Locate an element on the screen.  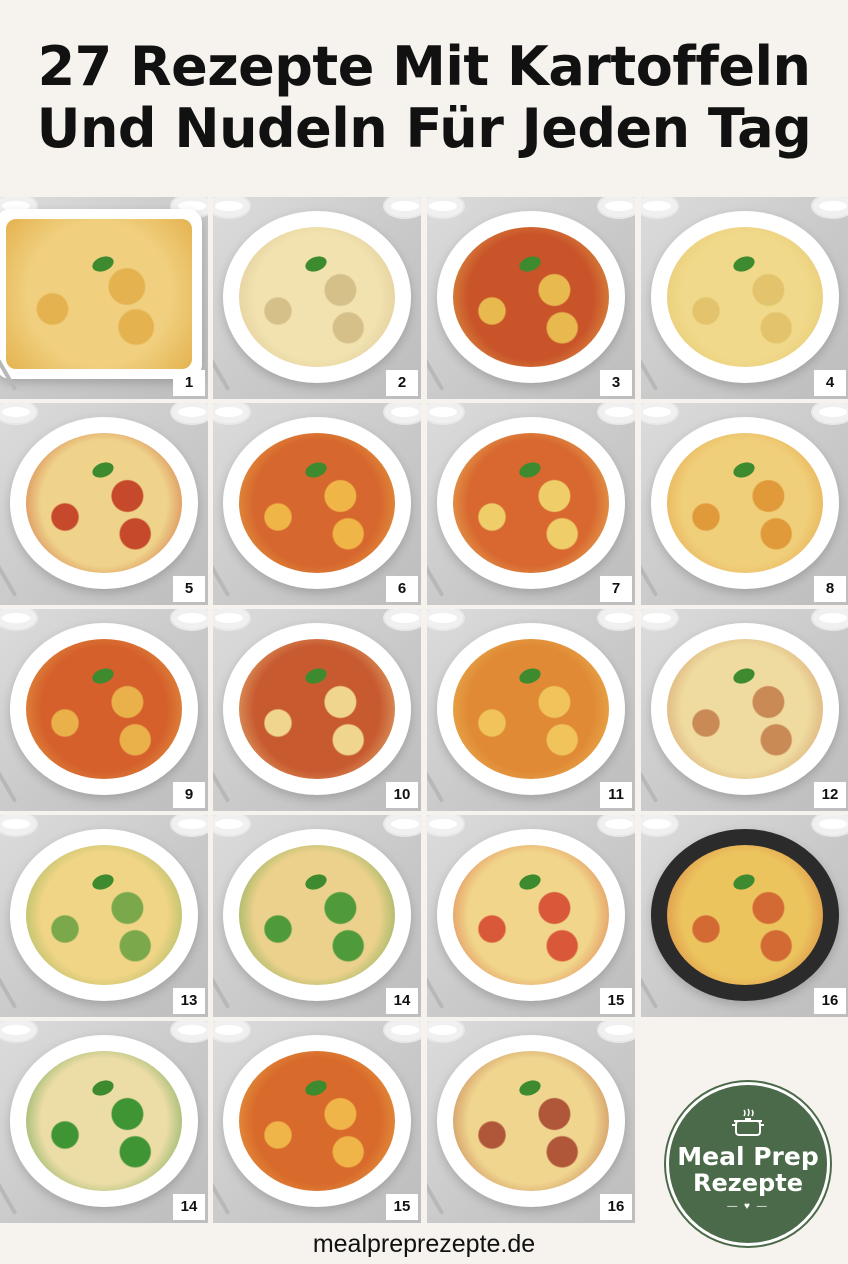
recipe-tile: 7 is located at coordinates (531, 504).